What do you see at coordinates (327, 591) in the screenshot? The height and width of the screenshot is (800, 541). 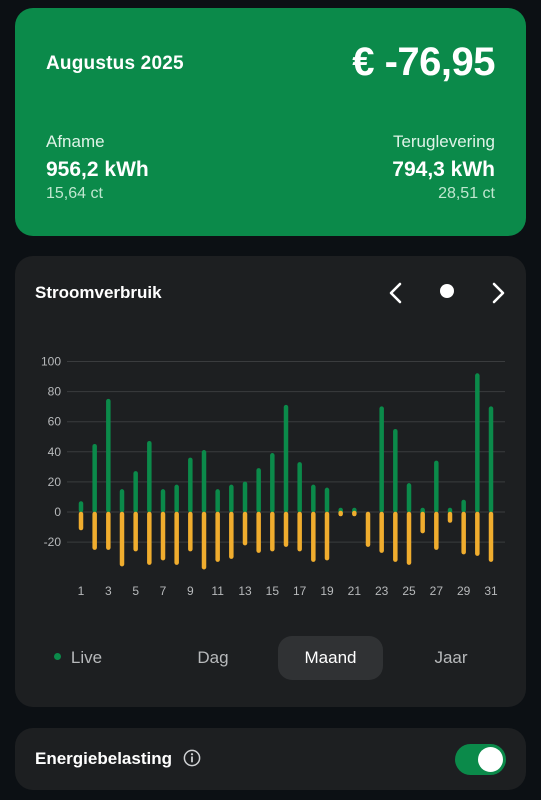 I see `x-tick-label: 19` at bounding box center [327, 591].